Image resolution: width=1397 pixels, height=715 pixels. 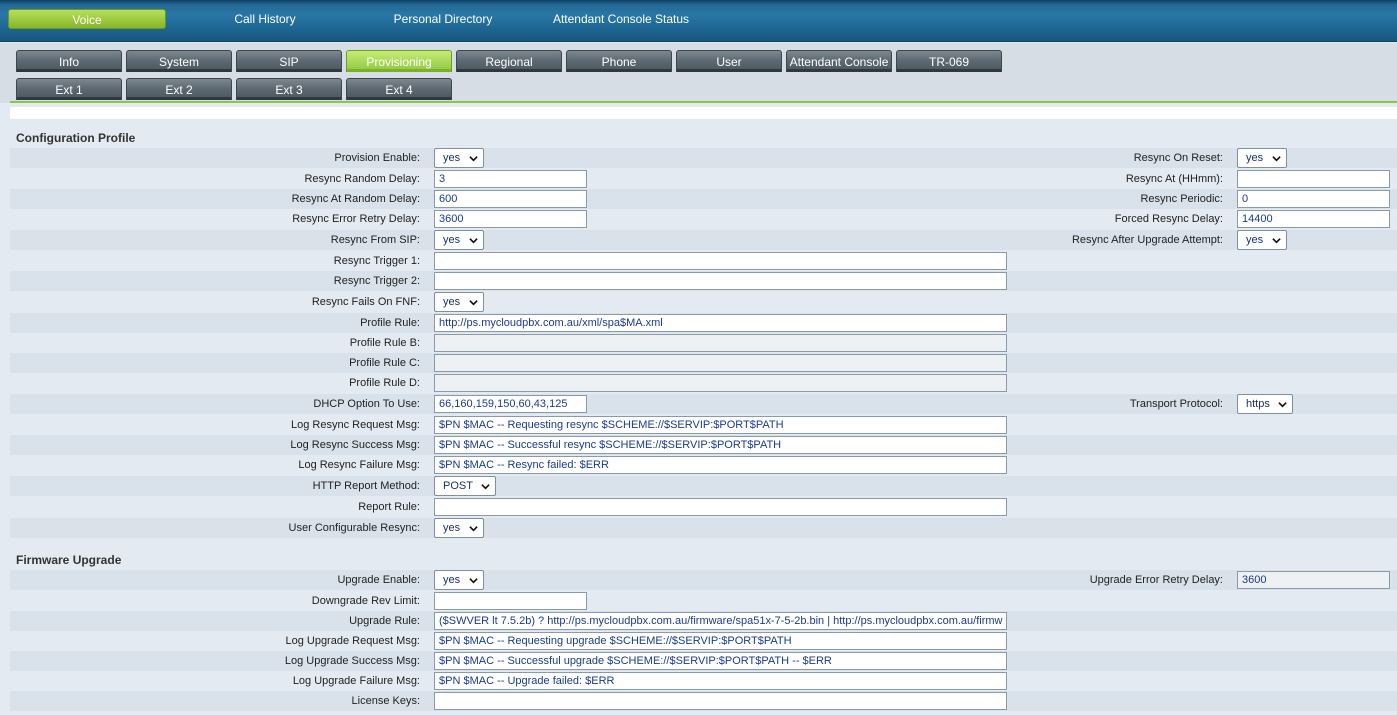 I want to click on tab-provisioning: Provisioning, so click(x=399, y=61).